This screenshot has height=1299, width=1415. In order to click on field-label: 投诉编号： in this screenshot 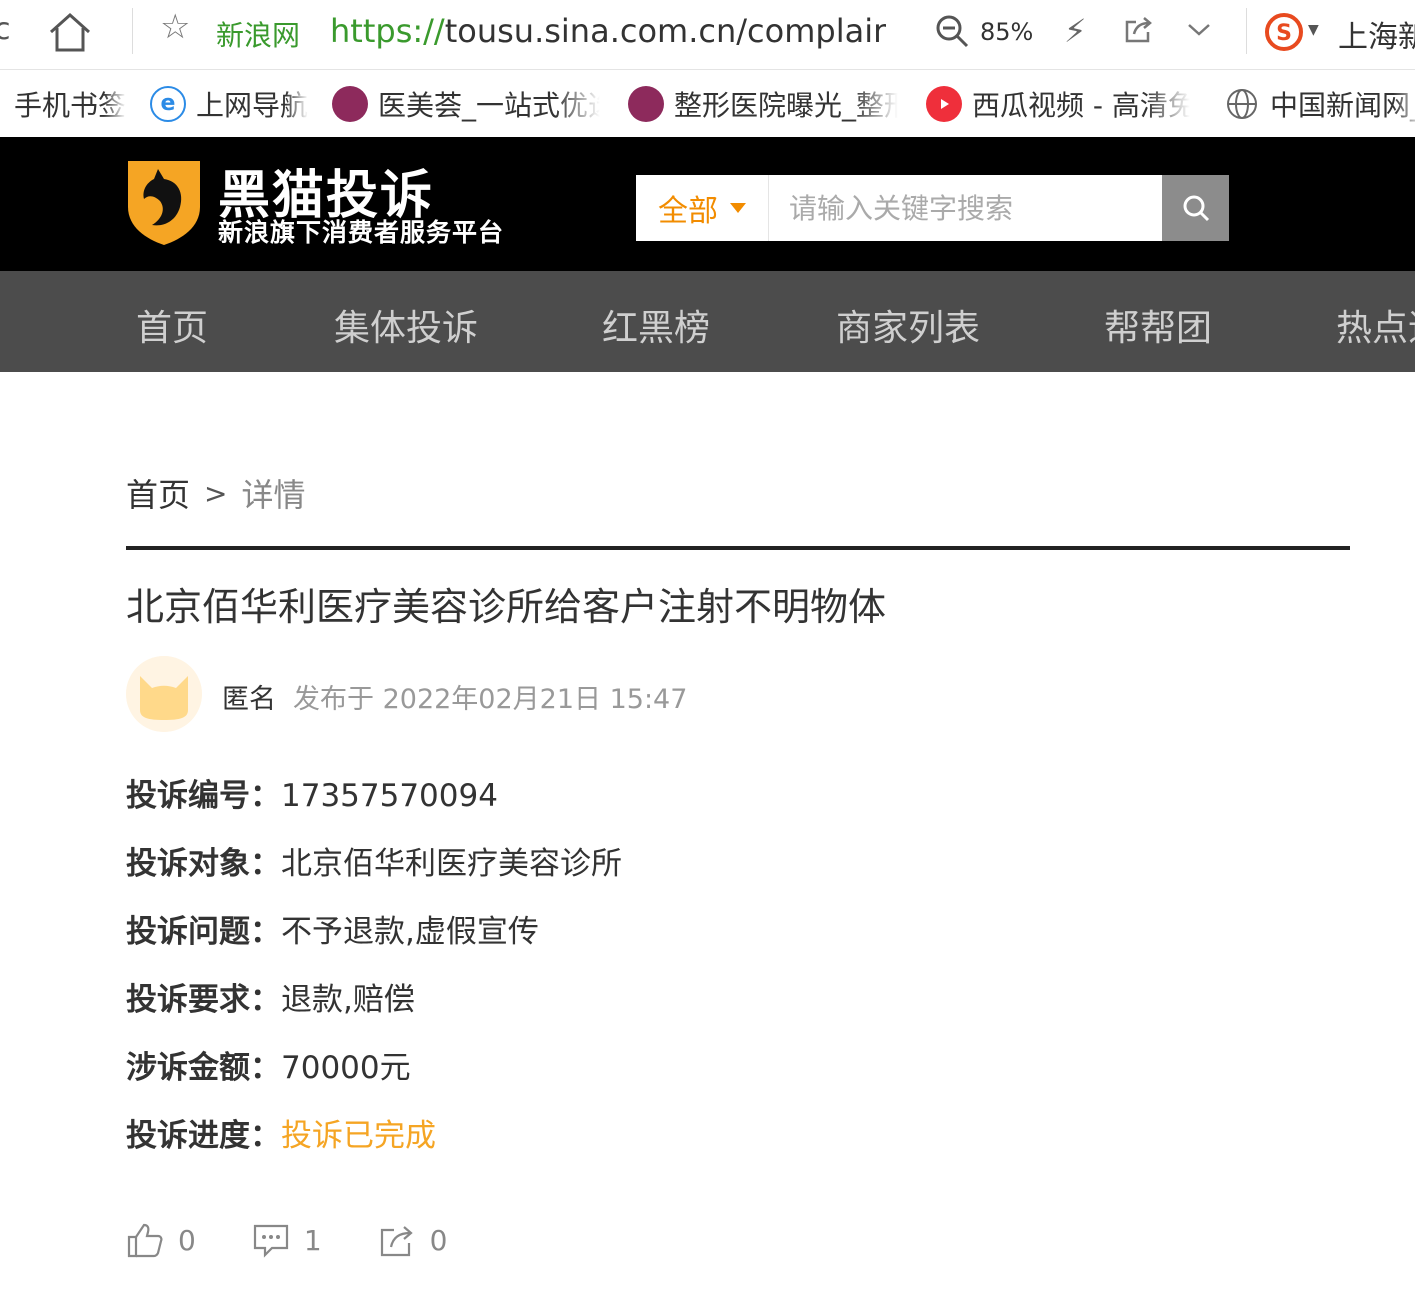, I will do `click(203, 796)`.